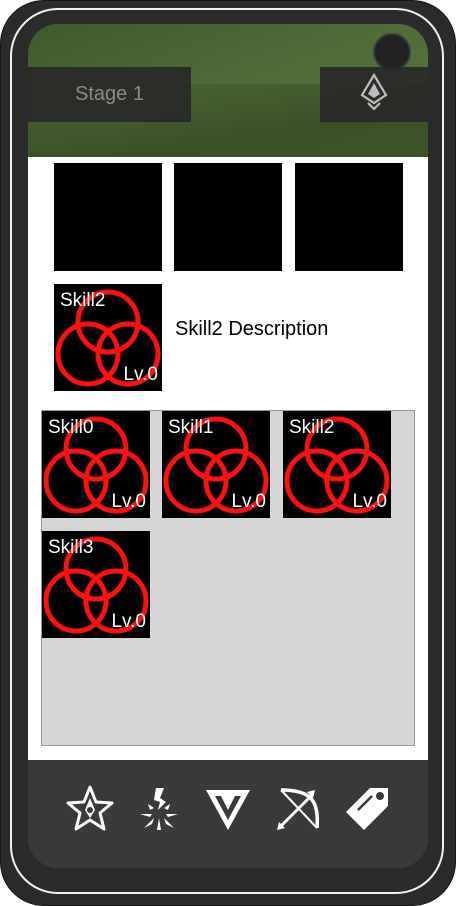 The width and height of the screenshot is (456, 906). Describe the element at coordinates (71, 427) in the screenshot. I see `skill-name: Skill0` at that location.